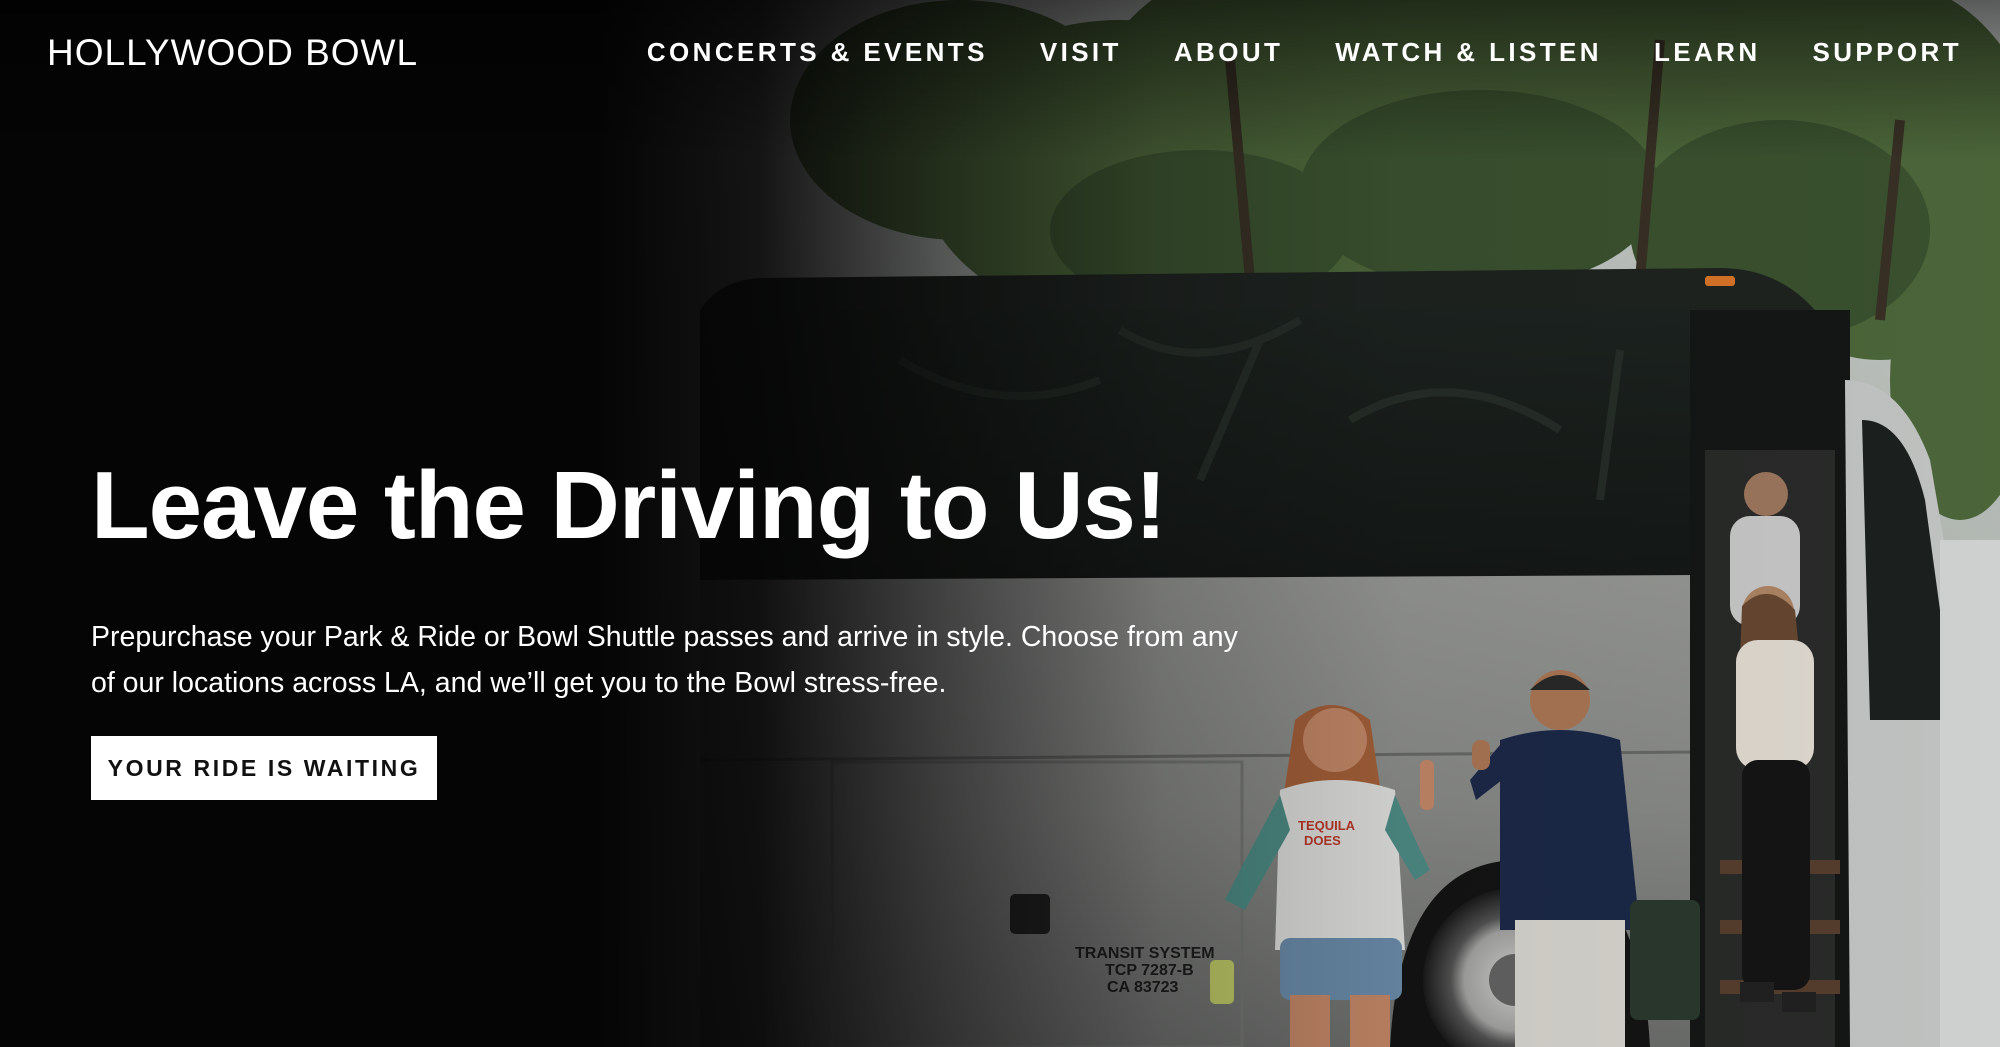 This screenshot has width=2000, height=1047. I want to click on bus-decal-line-3: CA 83723, so click(1143, 987).